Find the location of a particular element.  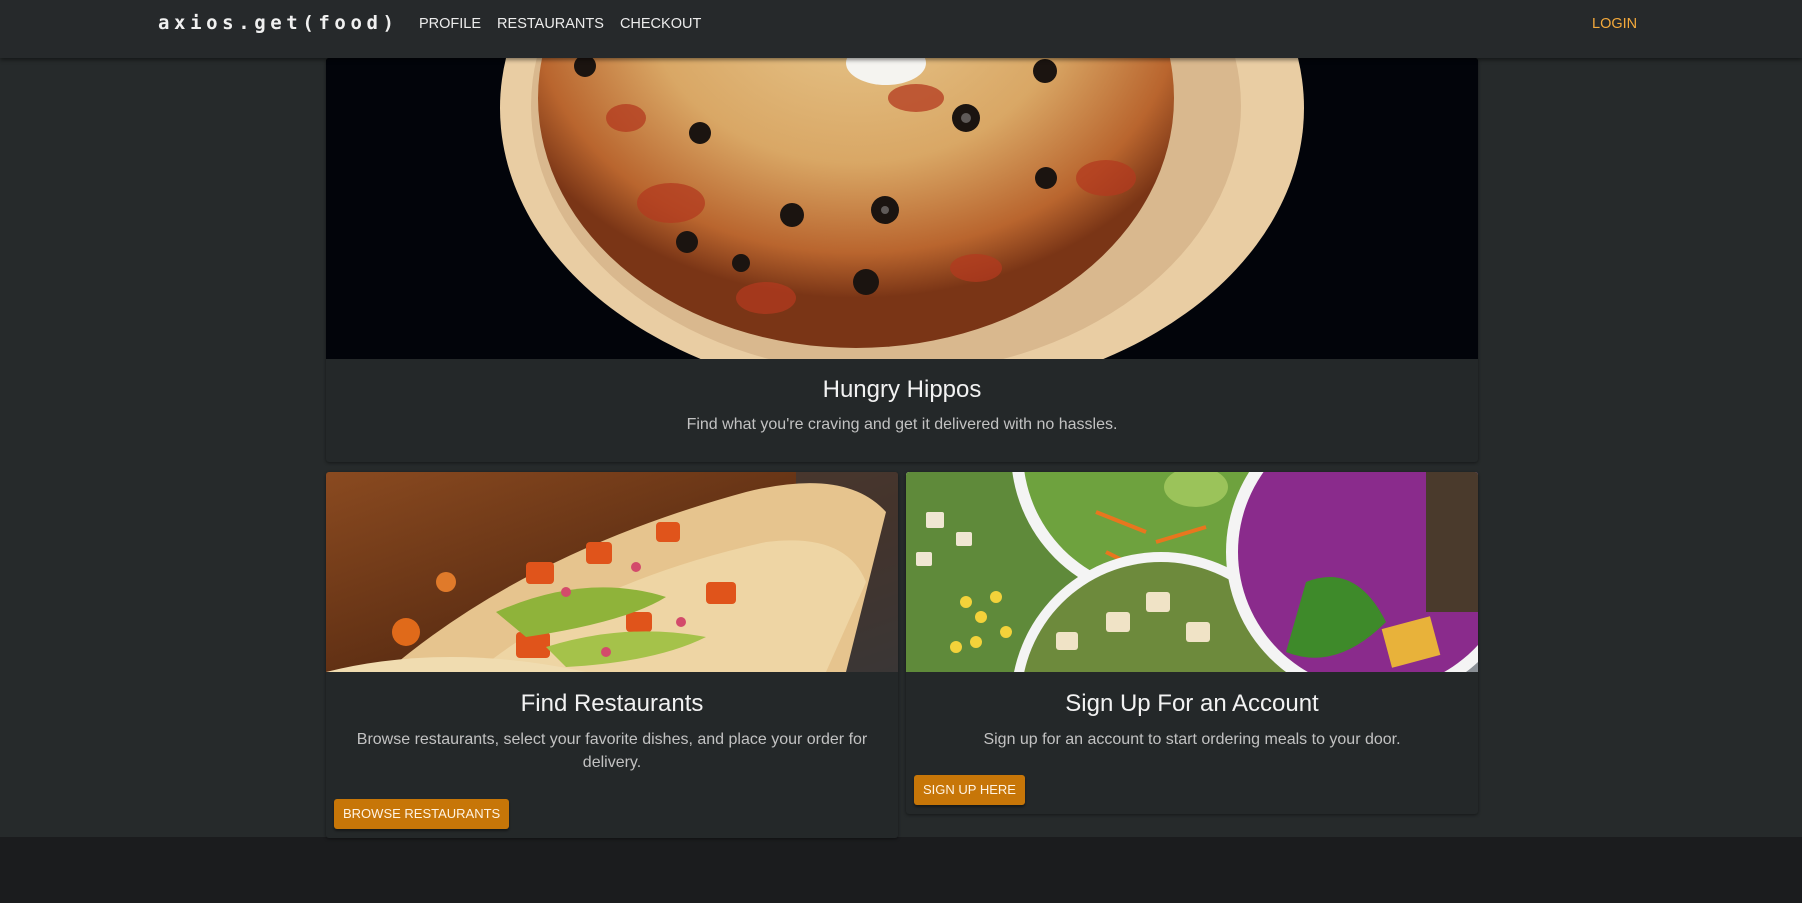

sign-up-button: SIGN UP HERE is located at coordinates (969, 790).